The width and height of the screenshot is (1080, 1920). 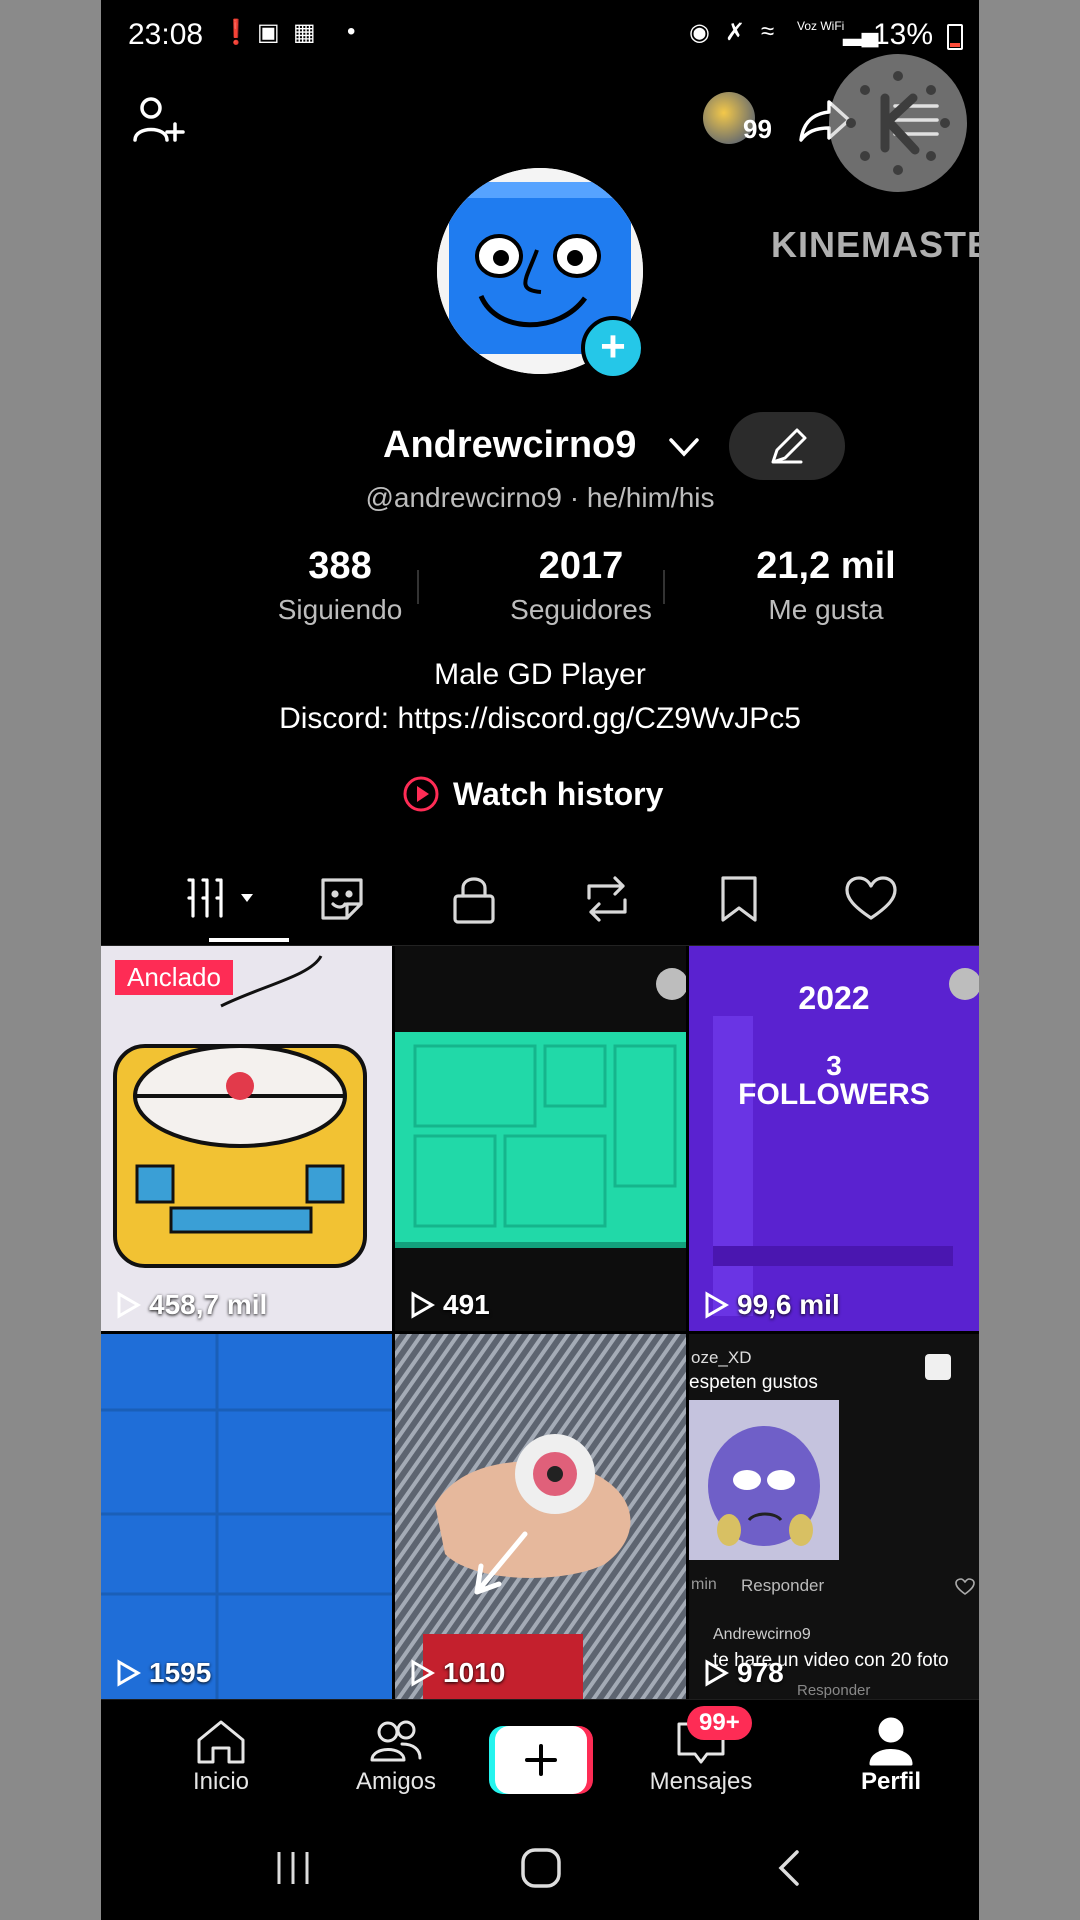 What do you see at coordinates (739, 899) in the screenshot?
I see `bookmark-icon` at bounding box center [739, 899].